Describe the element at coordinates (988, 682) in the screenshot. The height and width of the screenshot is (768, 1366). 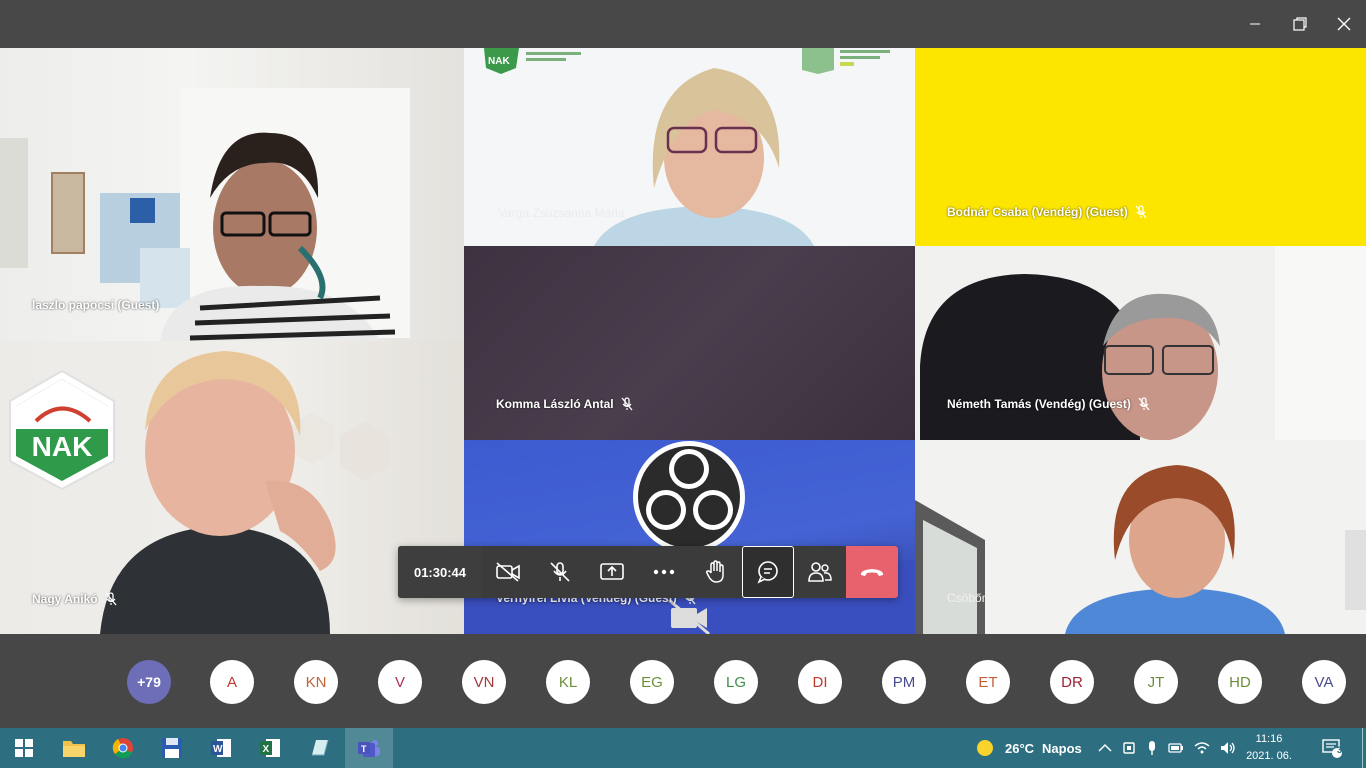
I see `participant-avatar: ET` at that location.